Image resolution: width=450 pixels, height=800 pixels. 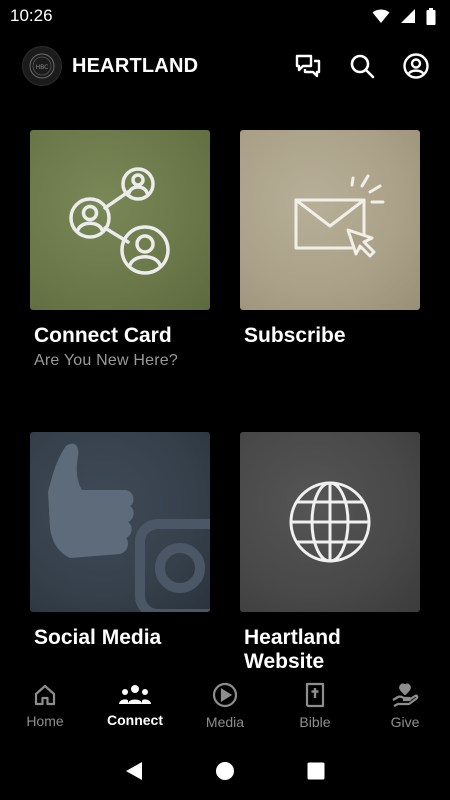 What do you see at coordinates (135, 65) in the screenshot?
I see `app-title: HEARTLAND` at bounding box center [135, 65].